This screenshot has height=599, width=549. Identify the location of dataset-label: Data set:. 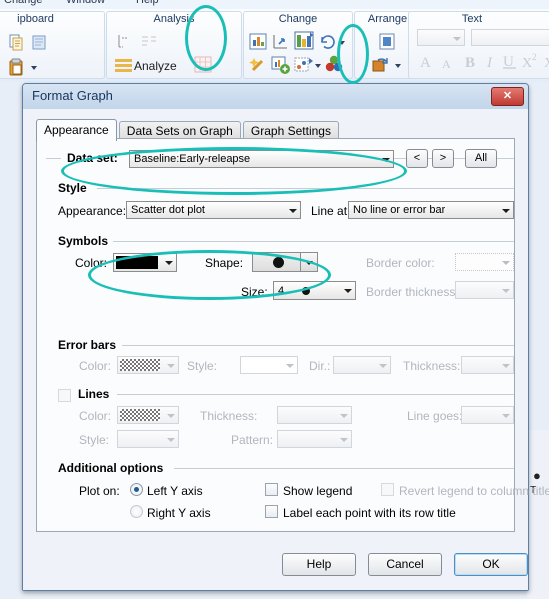
(92, 158).